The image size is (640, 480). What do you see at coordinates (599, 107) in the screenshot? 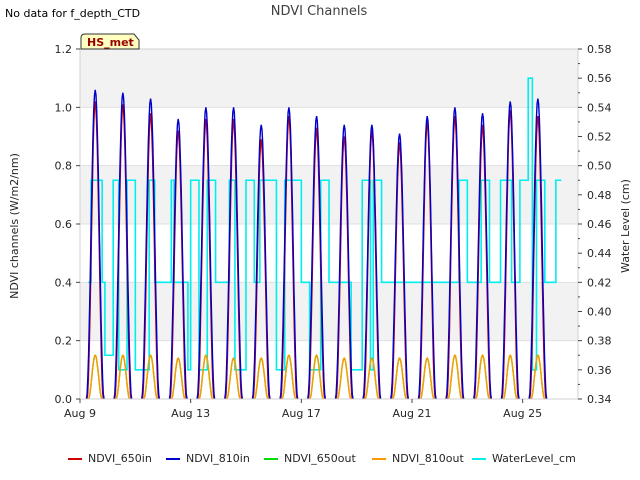
I see `y2-tick-label: 0.54` at bounding box center [599, 107].